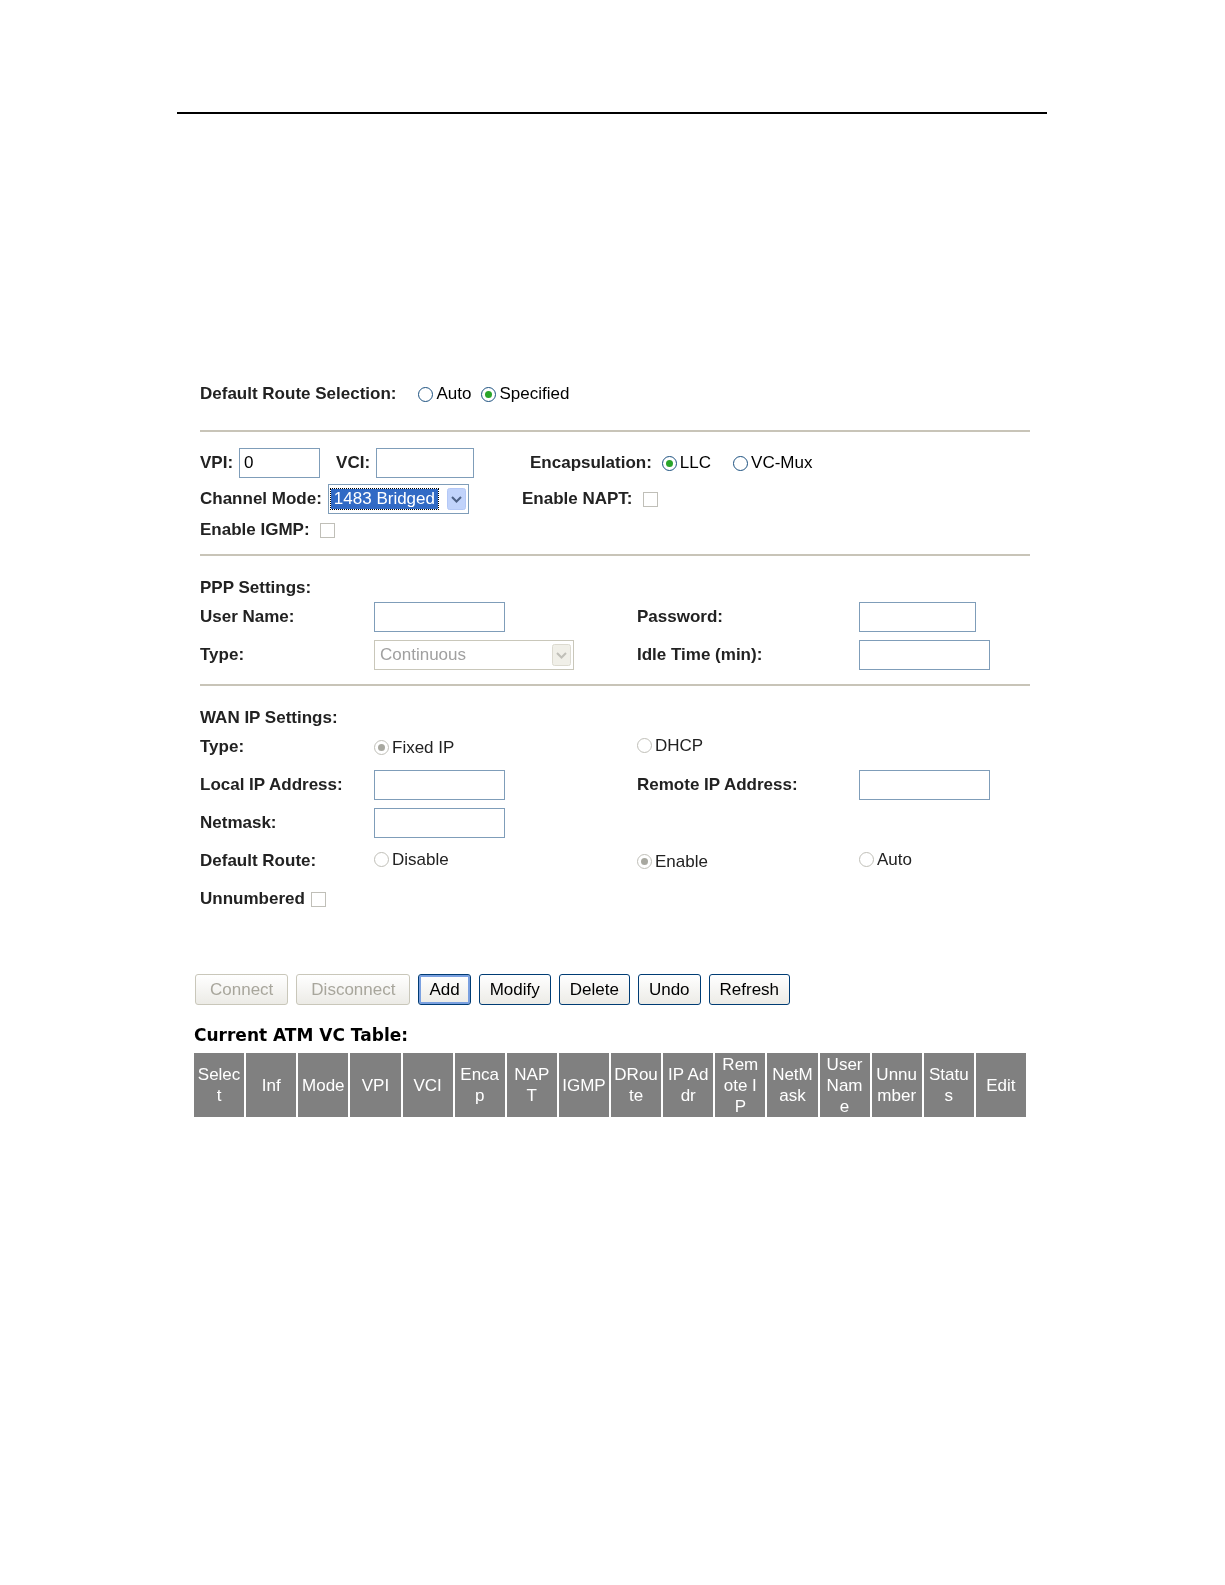  I want to click on column-header: User Name, so click(844, 1085).